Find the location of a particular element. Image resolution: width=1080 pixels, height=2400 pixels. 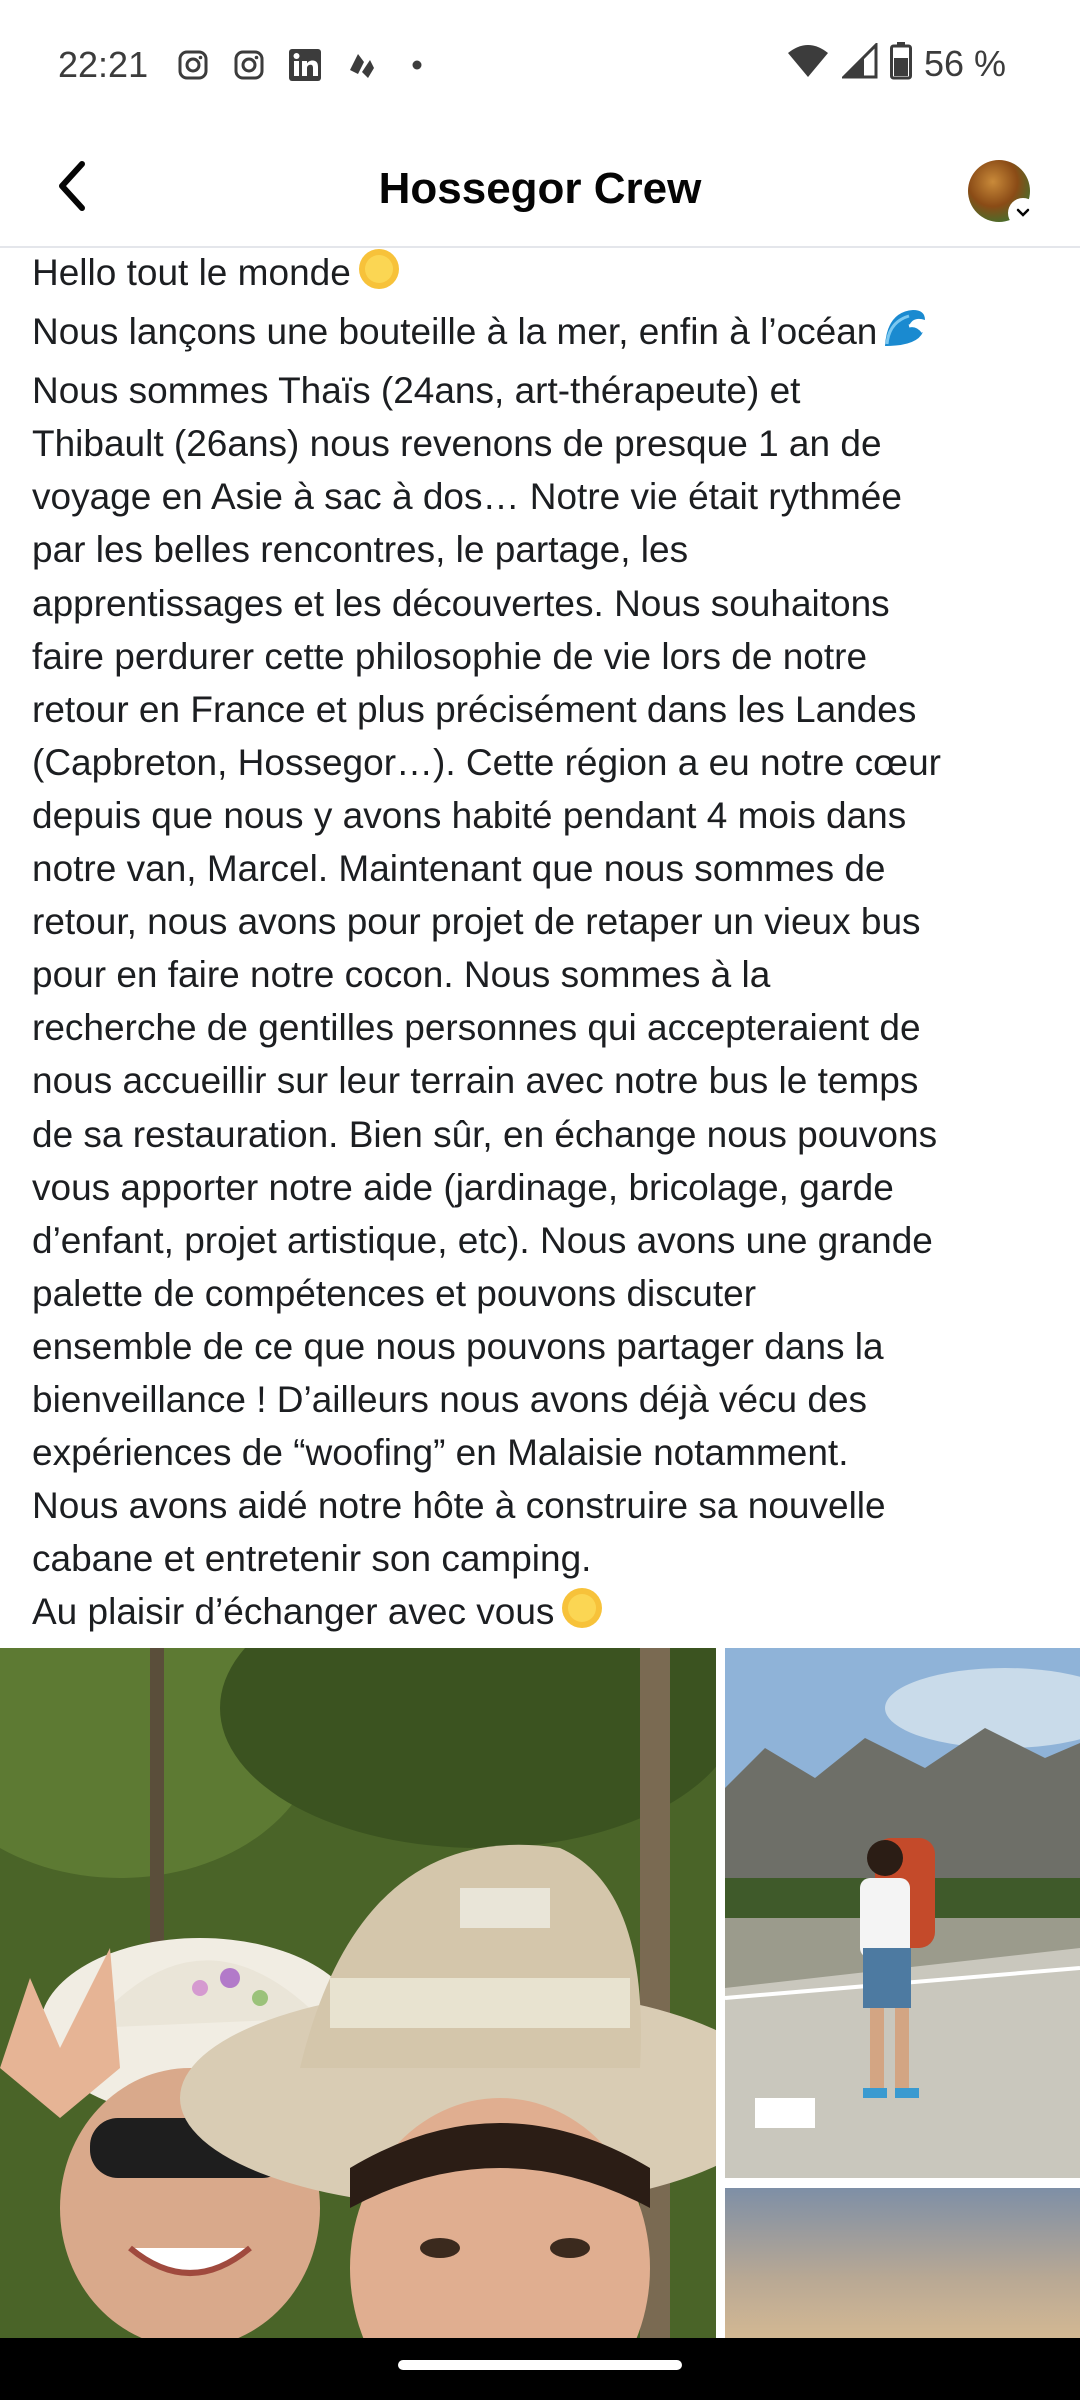

status-time: 22:21 is located at coordinates (103, 64).